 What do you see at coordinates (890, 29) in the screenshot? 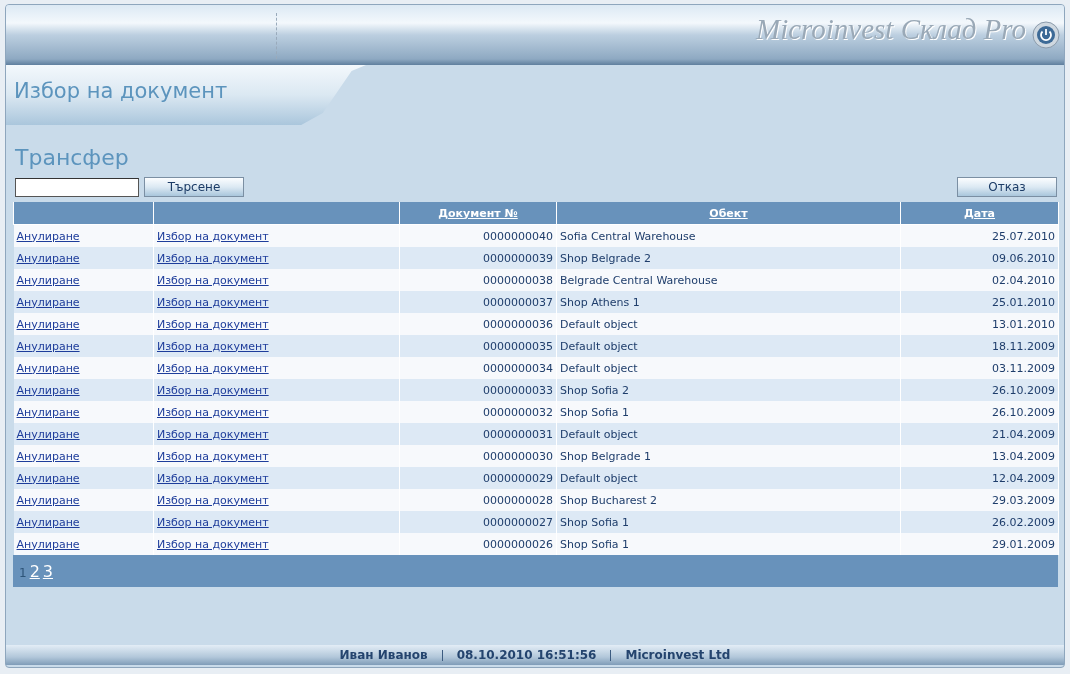
I see `app-title: Microinvest Склад Pro` at bounding box center [890, 29].